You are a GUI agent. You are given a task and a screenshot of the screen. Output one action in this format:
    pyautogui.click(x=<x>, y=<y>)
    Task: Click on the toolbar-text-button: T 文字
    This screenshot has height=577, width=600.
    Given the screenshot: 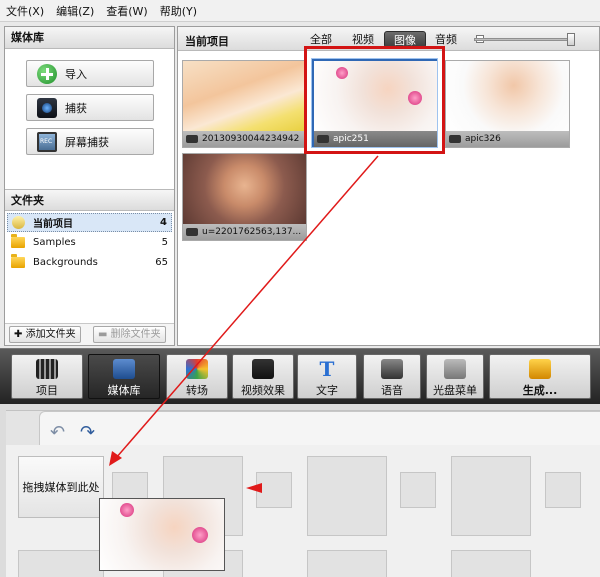 What is the action you would take?
    pyautogui.click(x=327, y=376)
    